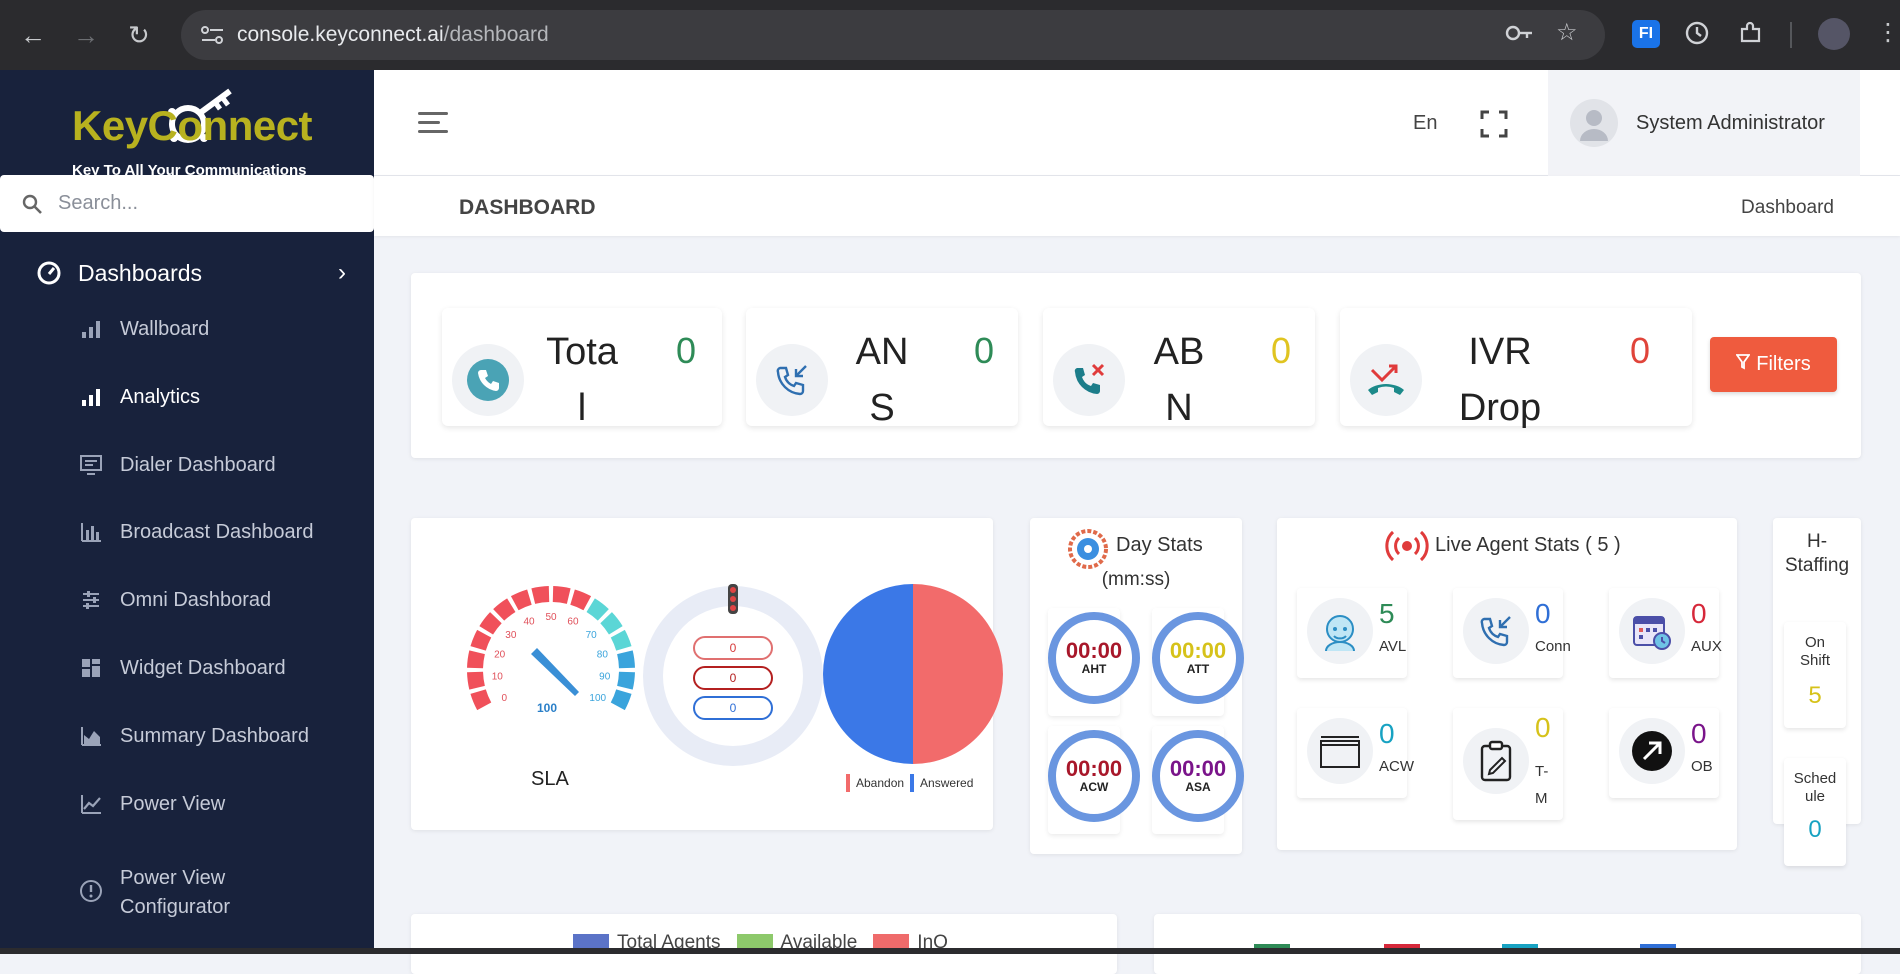 The width and height of the screenshot is (1900, 974). Describe the element at coordinates (1646, 34) in the screenshot. I see `extension-fi-icon: FI` at that location.